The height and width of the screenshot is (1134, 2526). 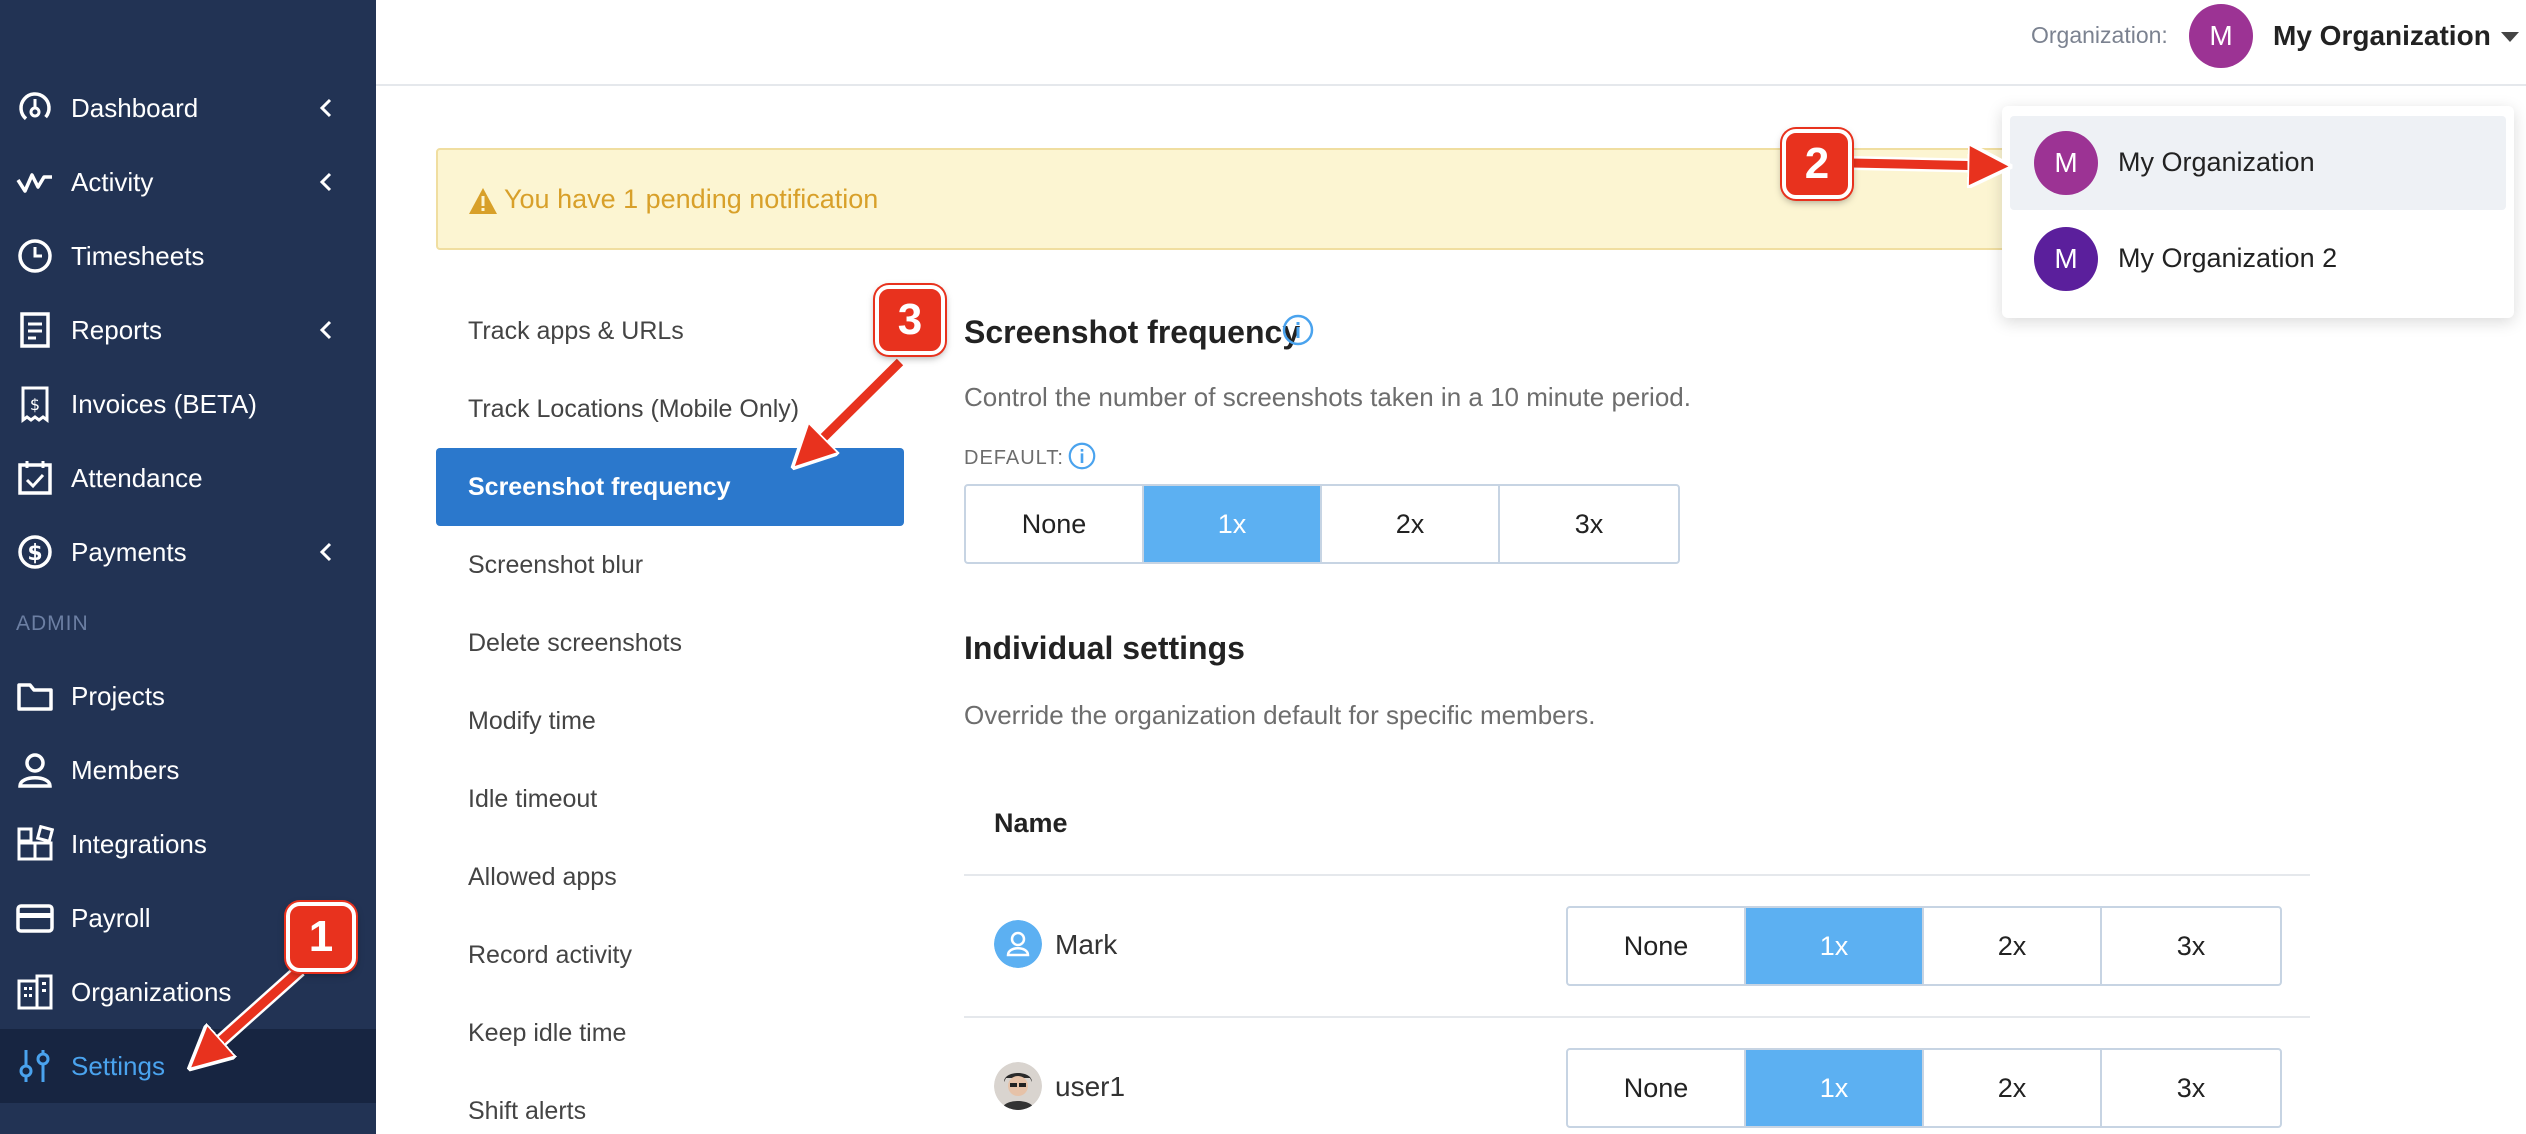 I want to click on individual-settings-title: Individual settings, so click(x=1104, y=648).